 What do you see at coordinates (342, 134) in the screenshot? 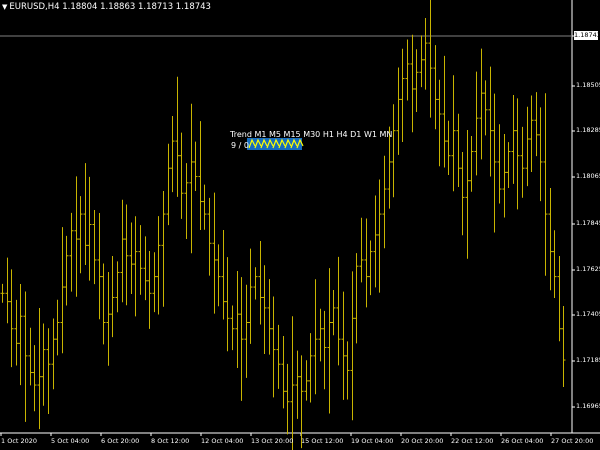
I see `trend-timeframe-label: H4` at bounding box center [342, 134].